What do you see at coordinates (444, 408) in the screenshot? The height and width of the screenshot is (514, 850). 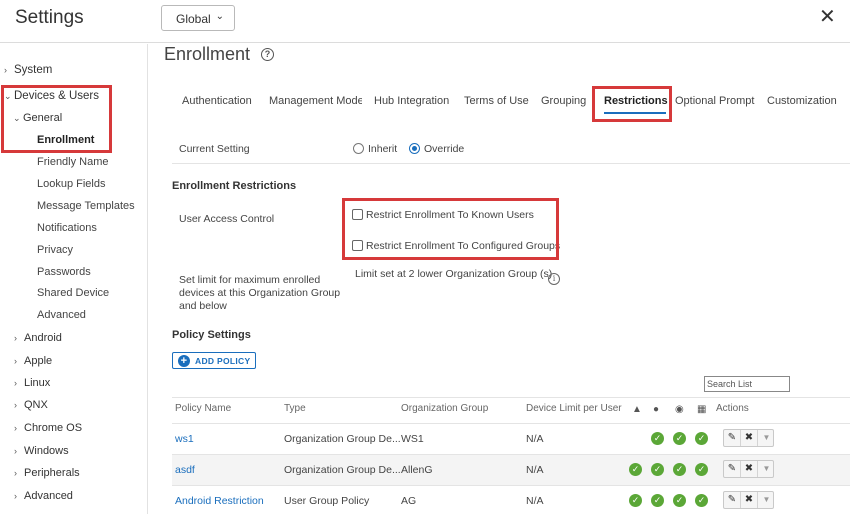 I see `column-header-organization-group: Organization Group` at bounding box center [444, 408].